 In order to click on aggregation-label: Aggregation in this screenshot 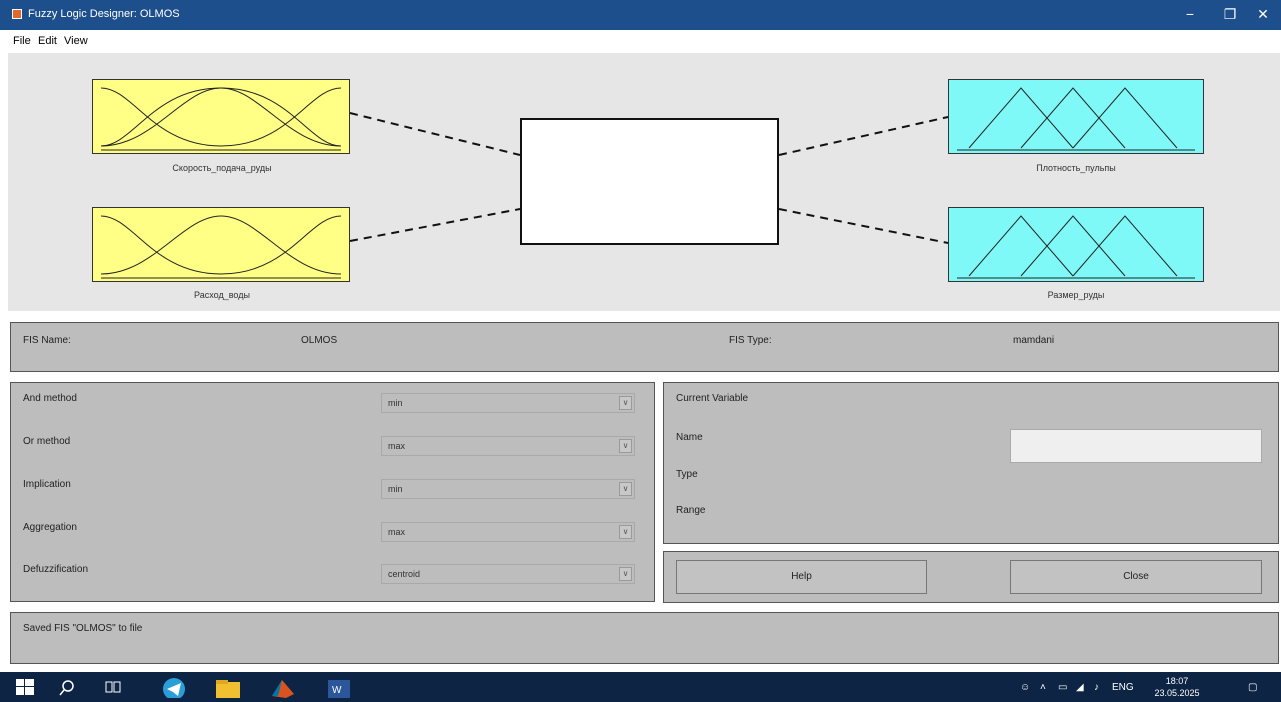, I will do `click(50, 527)`.